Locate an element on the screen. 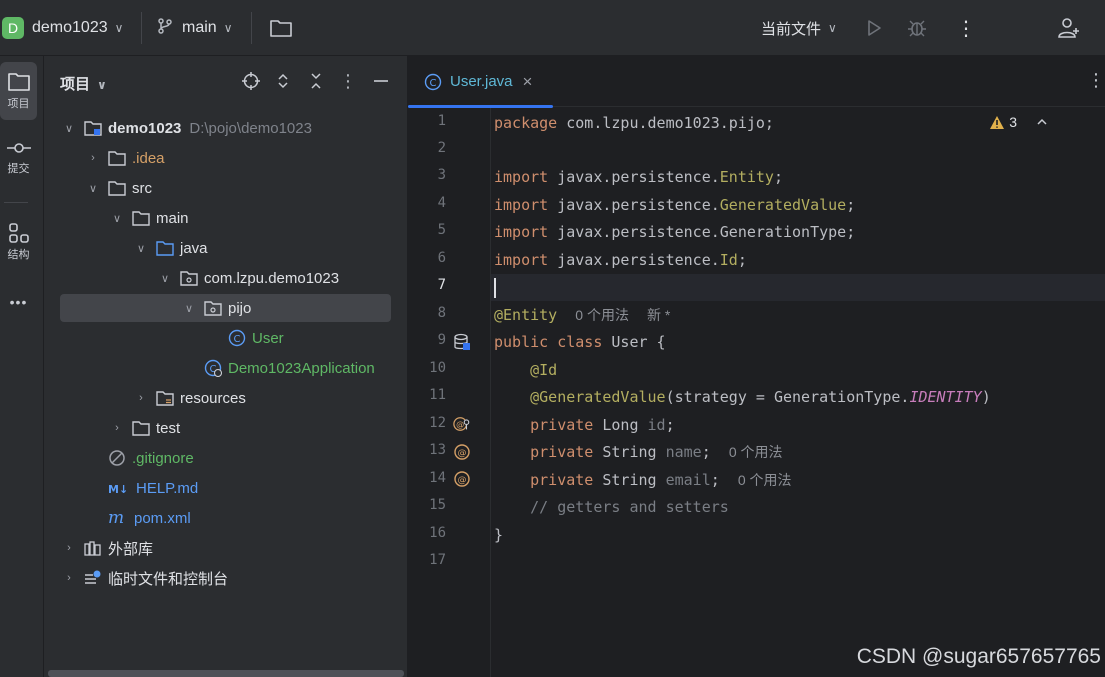 Image resolution: width=1105 pixels, height=677 pixels. line-number: 3 is located at coordinates (441, 175).